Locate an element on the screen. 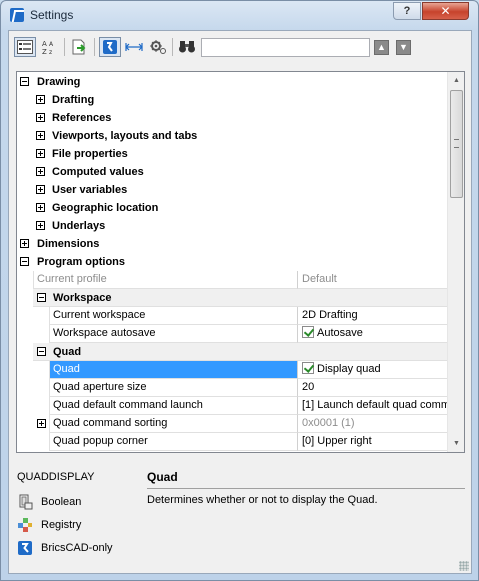  category-label: Quad is located at coordinates (67, 352).